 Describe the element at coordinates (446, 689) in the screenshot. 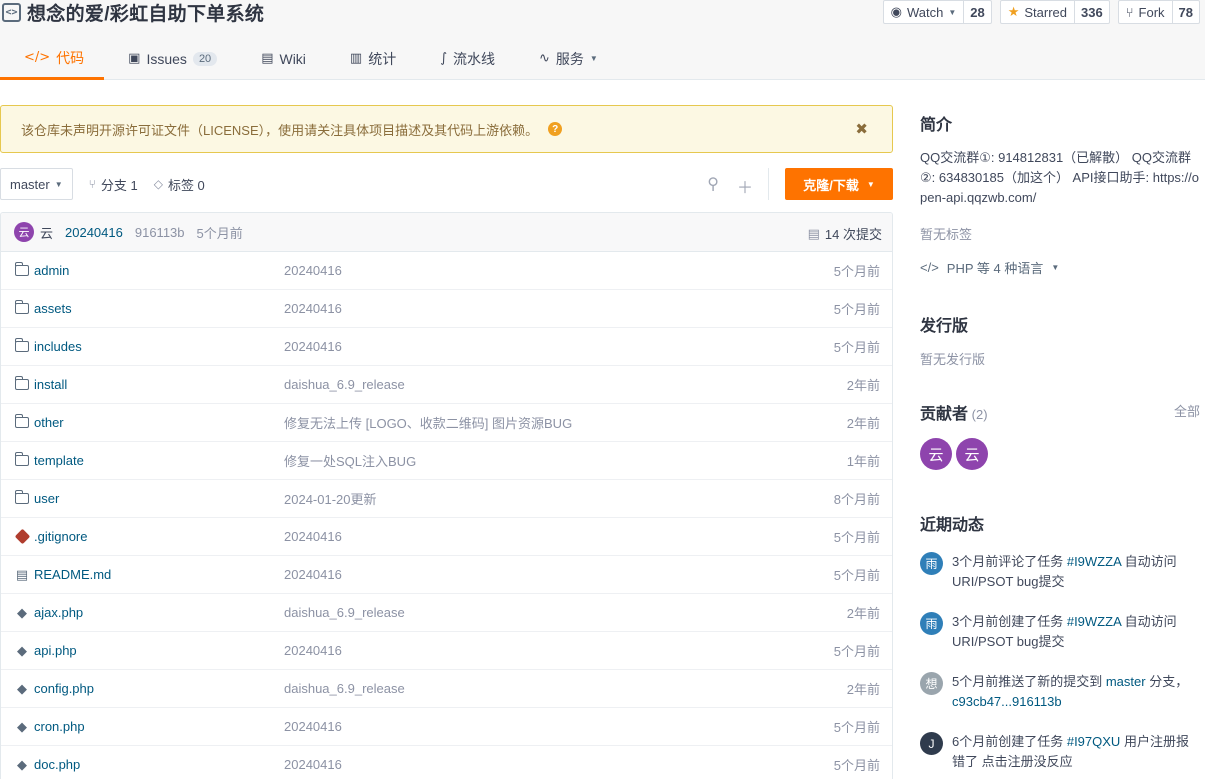

I see `table-row: ◆ config.php daishua_6.9_release 2年前` at that location.